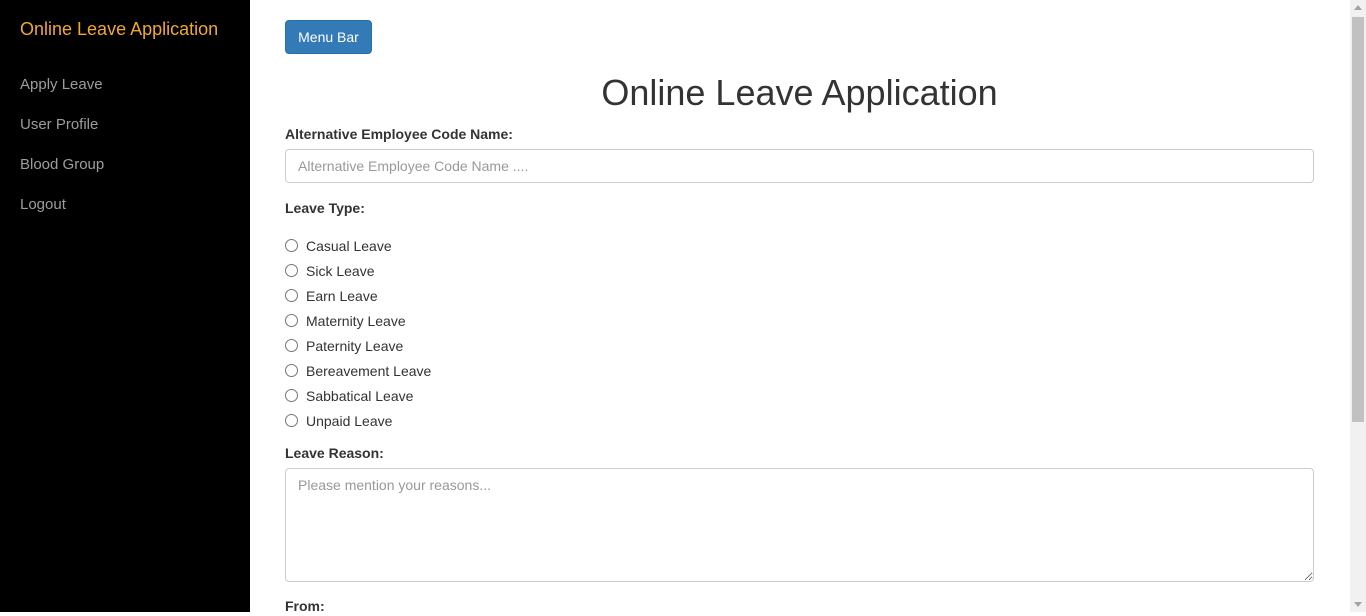 Image resolution: width=1366 pixels, height=616 pixels. I want to click on leave-reason-textarea, so click(799, 525).